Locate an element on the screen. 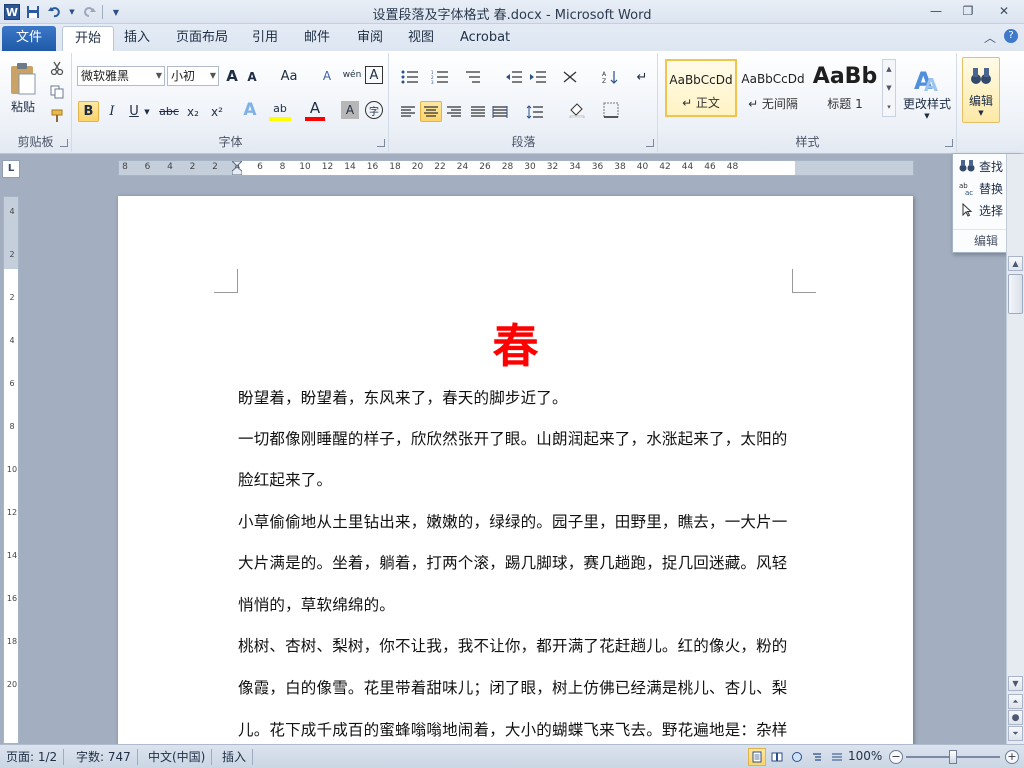 The image size is (1024, 768). sort-icon: AZ is located at coordinates (610, 77).